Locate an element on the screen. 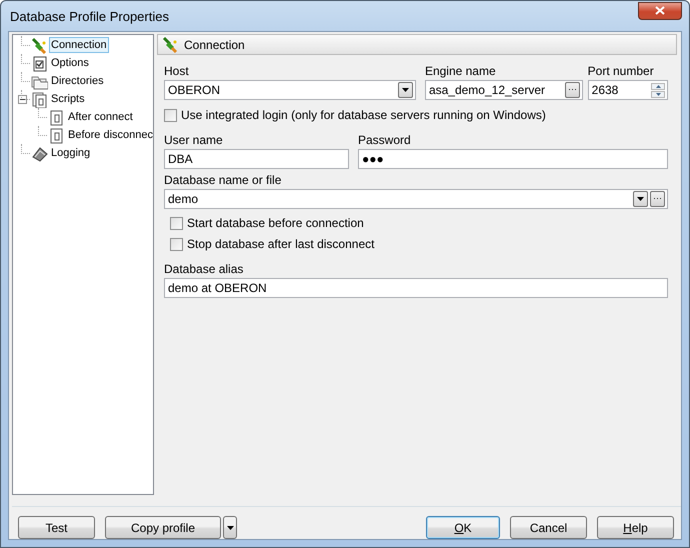 The image size is (690, 548). checkbox-label: Start database before connection is located at coordinates (275, 223).